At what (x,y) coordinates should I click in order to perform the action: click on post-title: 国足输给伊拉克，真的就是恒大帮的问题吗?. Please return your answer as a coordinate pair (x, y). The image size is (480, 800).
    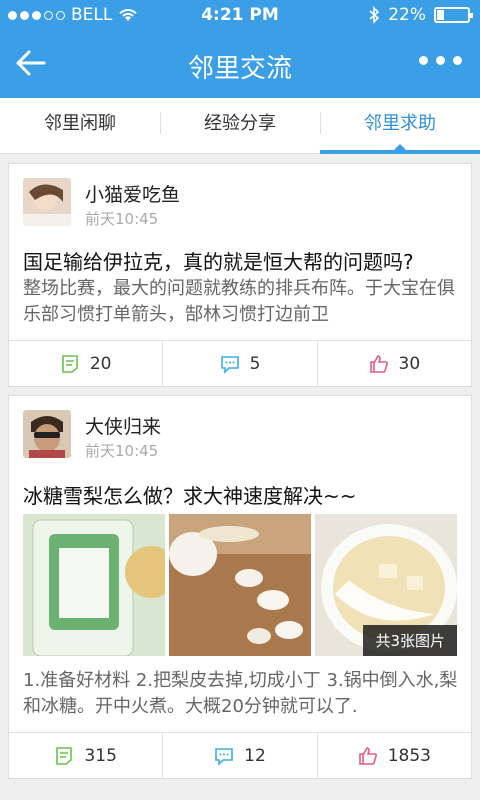
    Looking at the image, I should click on (218, 260).